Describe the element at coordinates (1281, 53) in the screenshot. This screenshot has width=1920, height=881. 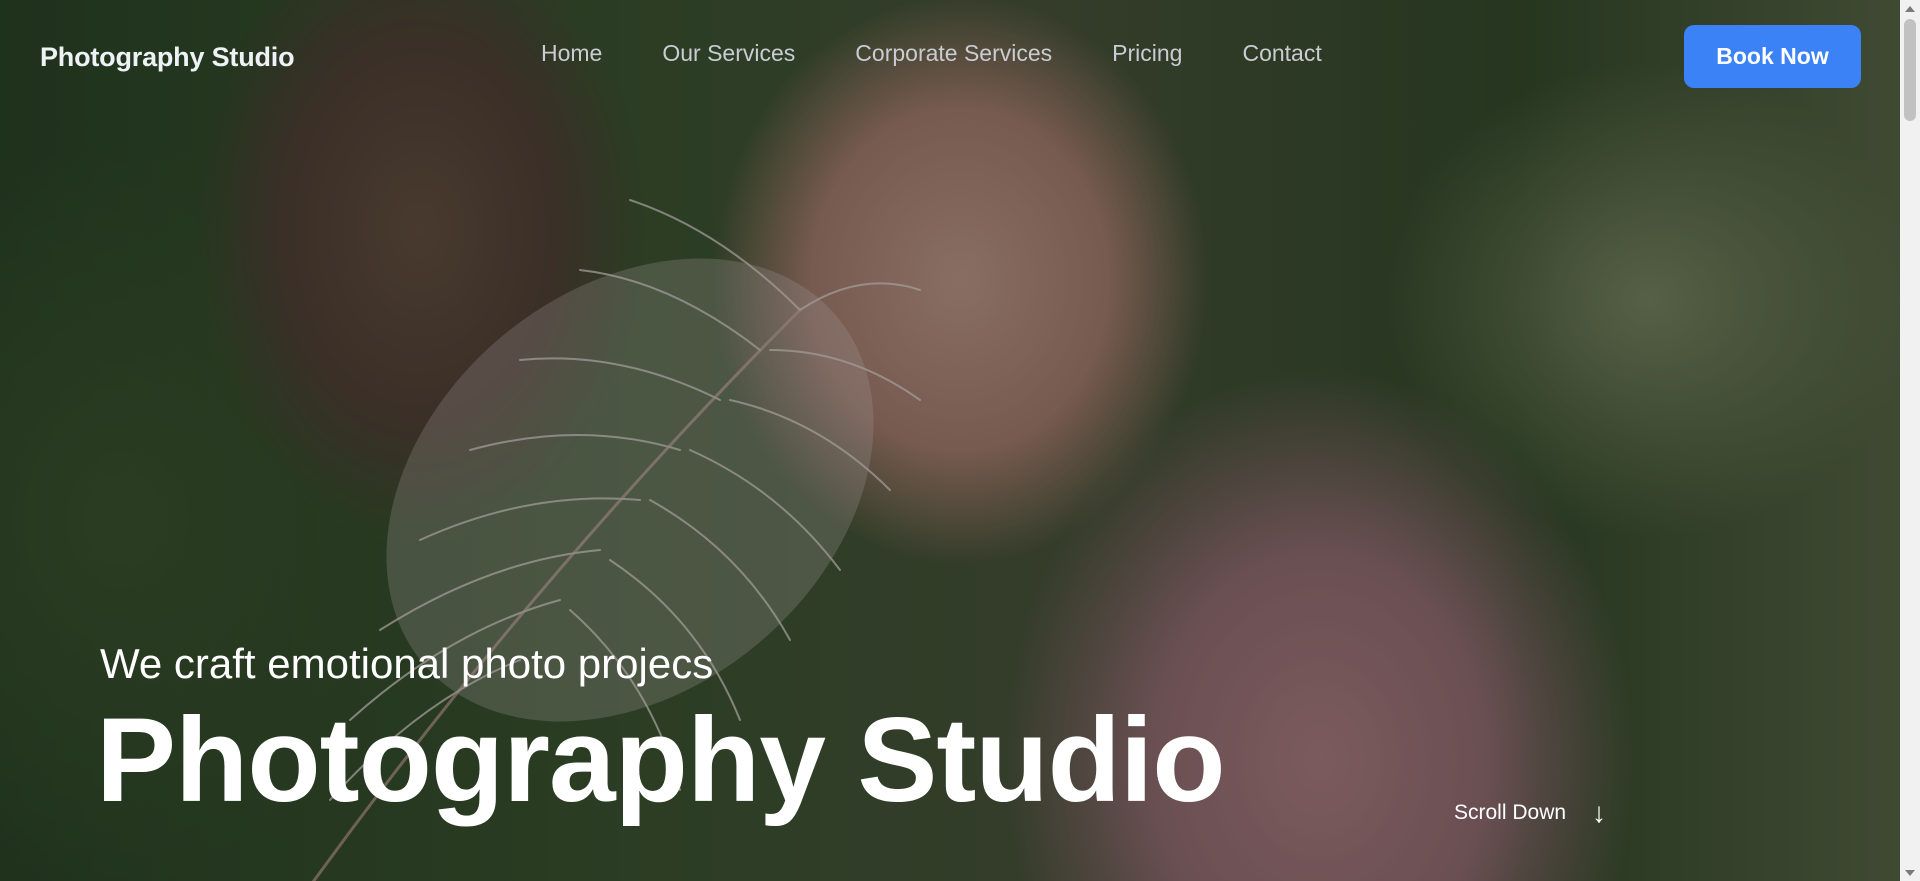
I see `nav-link-contact: Contact` at that location.